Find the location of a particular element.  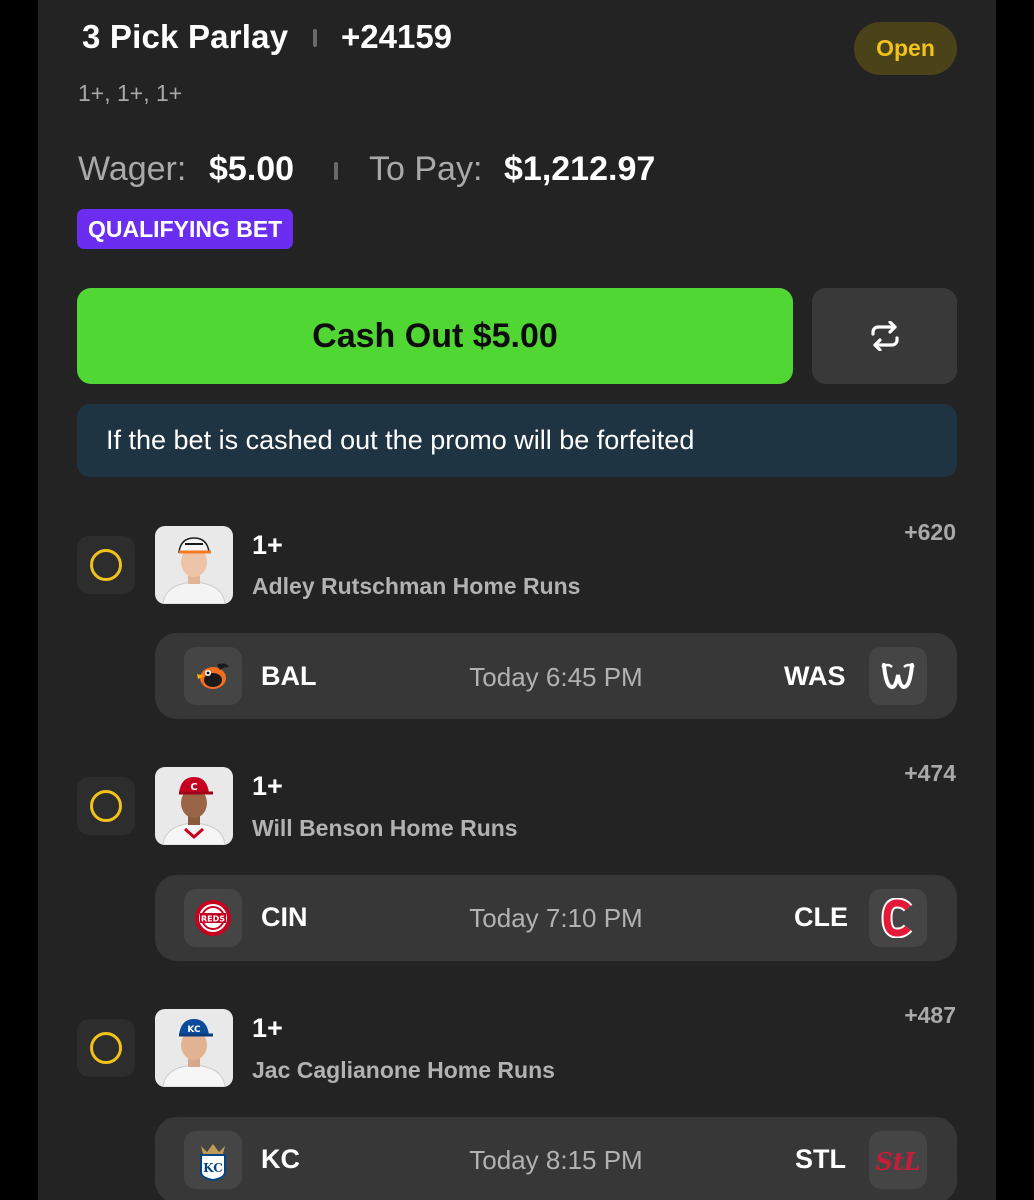

svg-text: StL is located at coordinates (898, 1161).